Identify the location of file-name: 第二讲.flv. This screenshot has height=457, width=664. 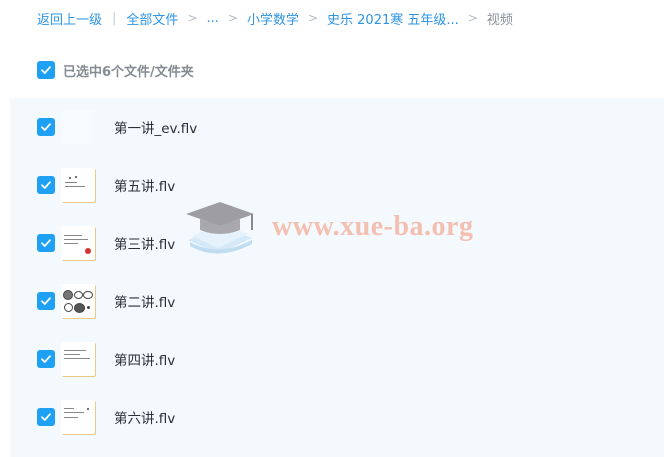
(144, 301).